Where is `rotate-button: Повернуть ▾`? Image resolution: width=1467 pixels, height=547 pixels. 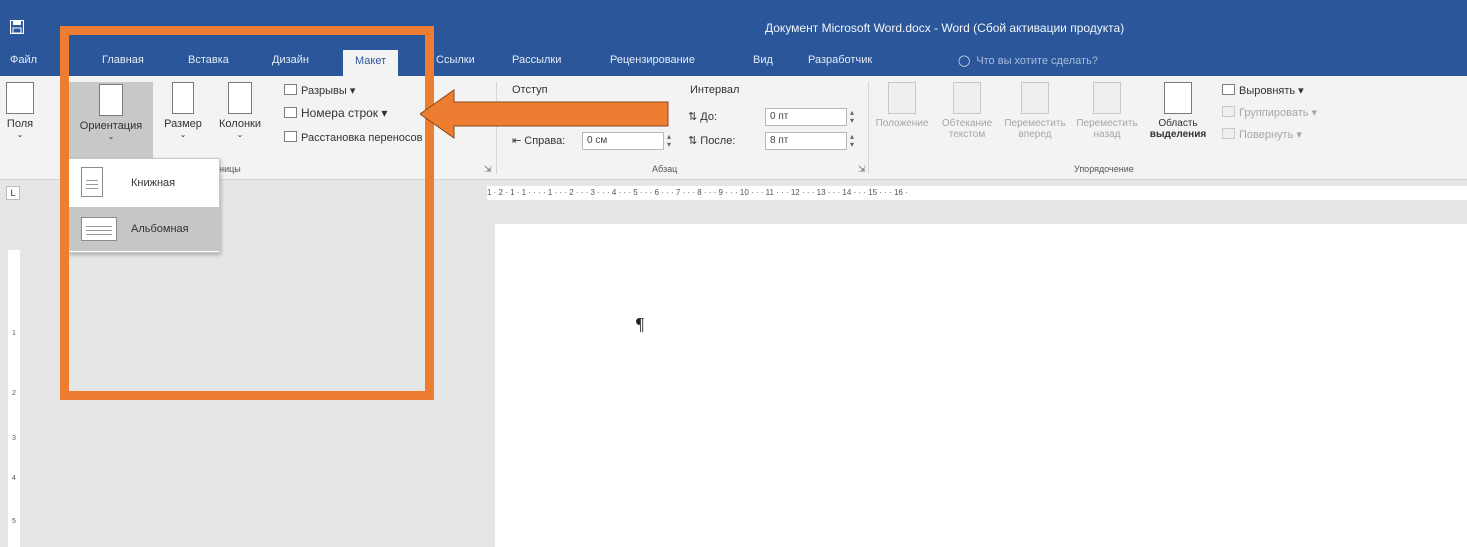
rotate-button: Повернуть ▾ is located at coordinates (1262, 134).